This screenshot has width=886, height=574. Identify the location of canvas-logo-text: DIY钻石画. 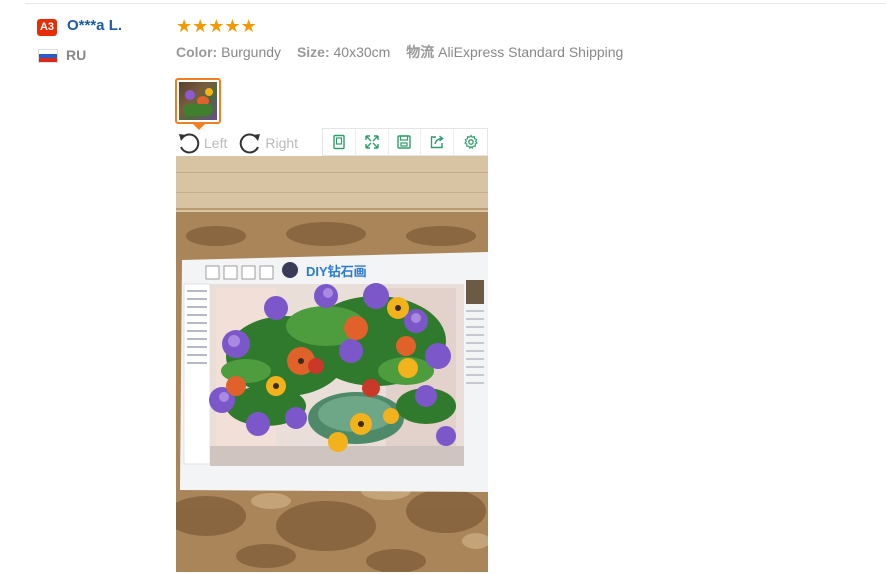
(336, 271).